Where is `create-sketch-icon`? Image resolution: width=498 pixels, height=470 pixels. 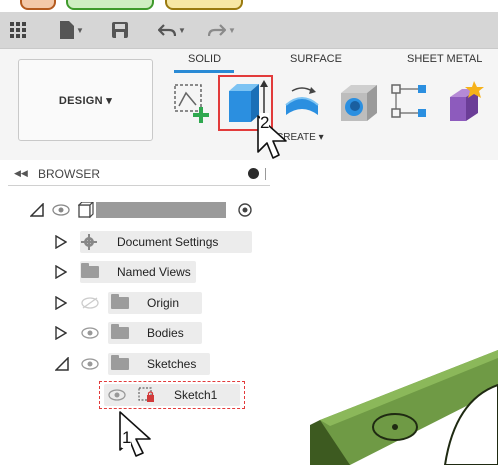
create-sketch-icon is located at coordinates (191, 103).